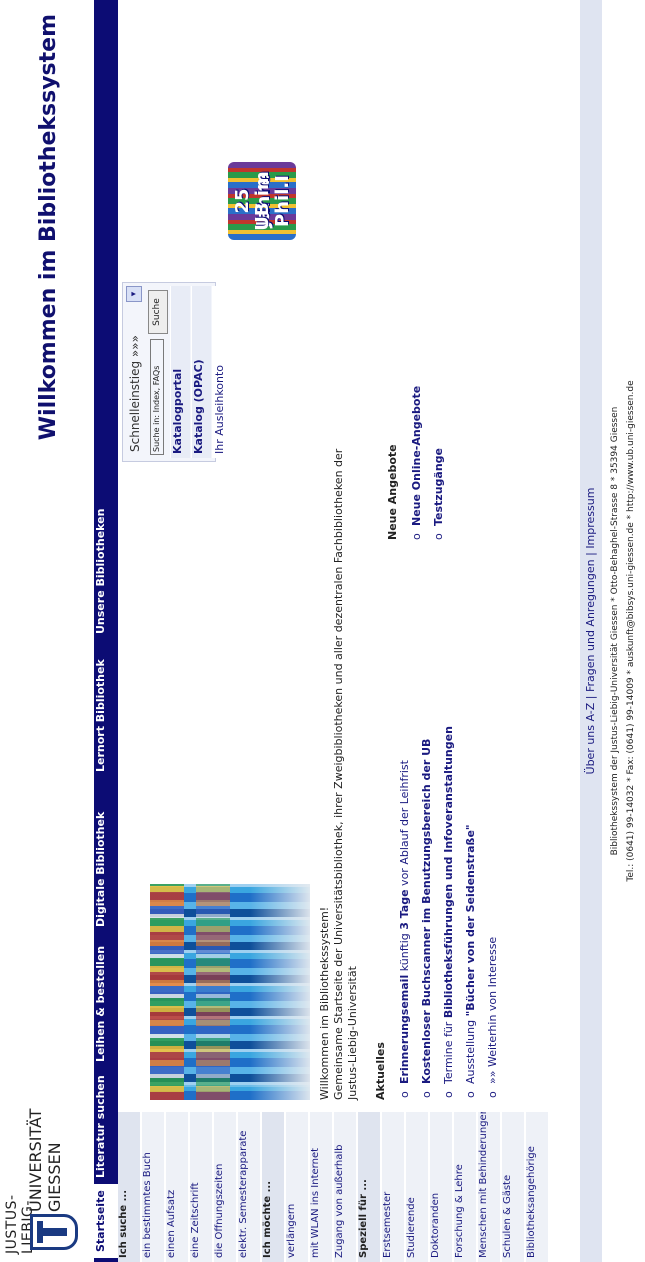 The height and width of the screenshot is (1262, 645). Describe the element at coordinates (321, 1187) in the screenshot. I see `sidebar-item-wlan: mit WLAN ins Internet` at that location.